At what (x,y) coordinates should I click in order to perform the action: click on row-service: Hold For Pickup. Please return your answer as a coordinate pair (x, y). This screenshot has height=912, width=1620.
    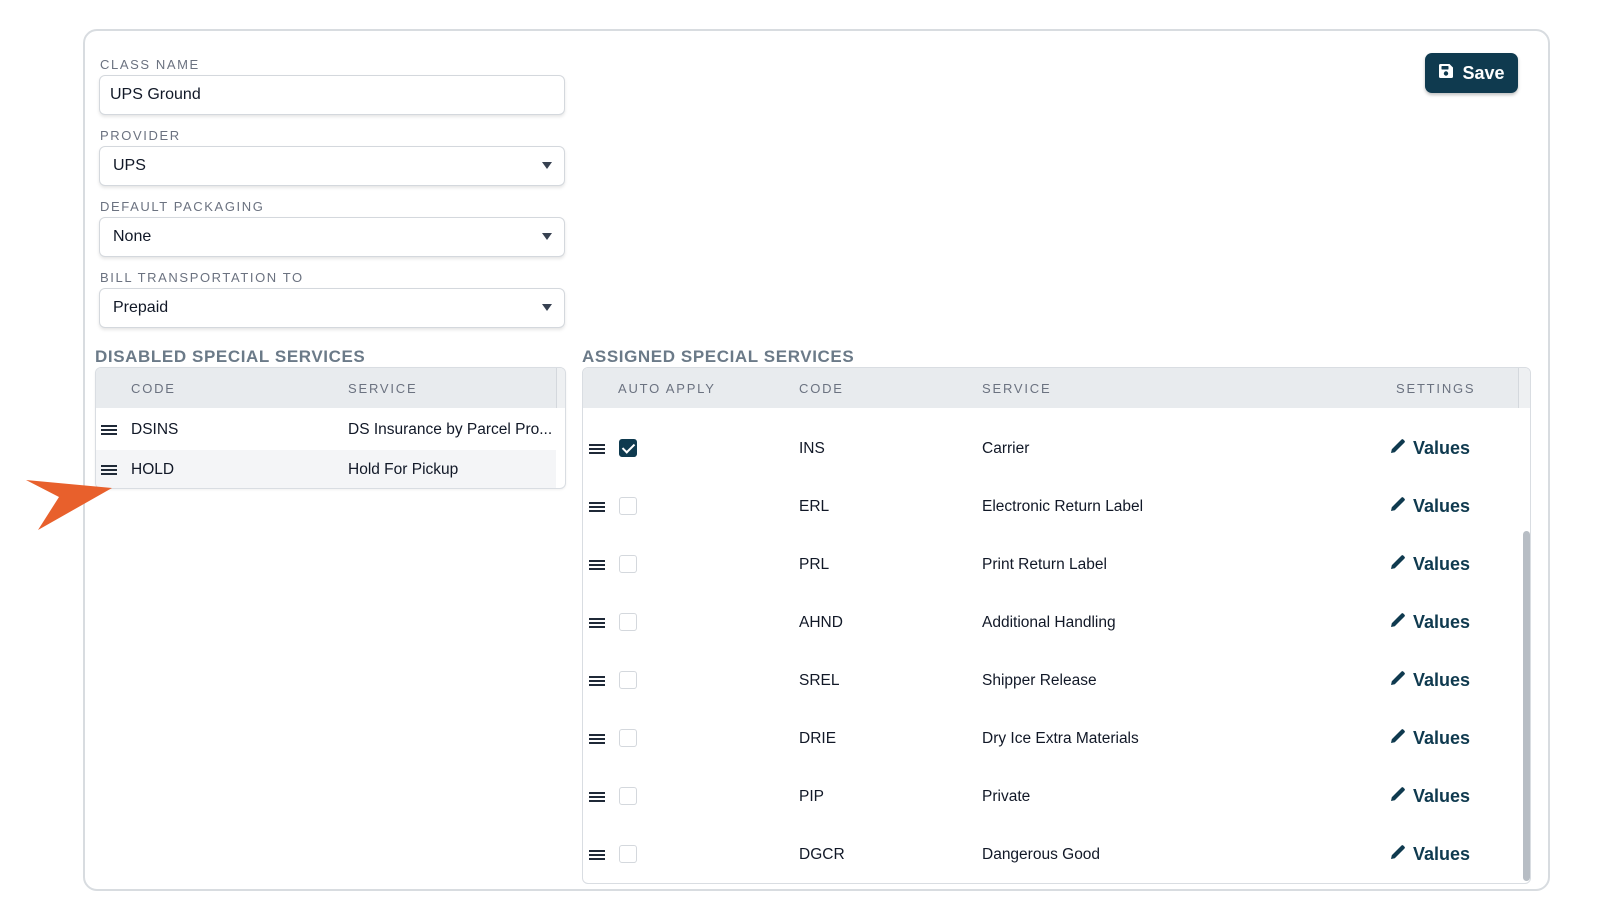
    Looking at the image, I should click on (403, 469).